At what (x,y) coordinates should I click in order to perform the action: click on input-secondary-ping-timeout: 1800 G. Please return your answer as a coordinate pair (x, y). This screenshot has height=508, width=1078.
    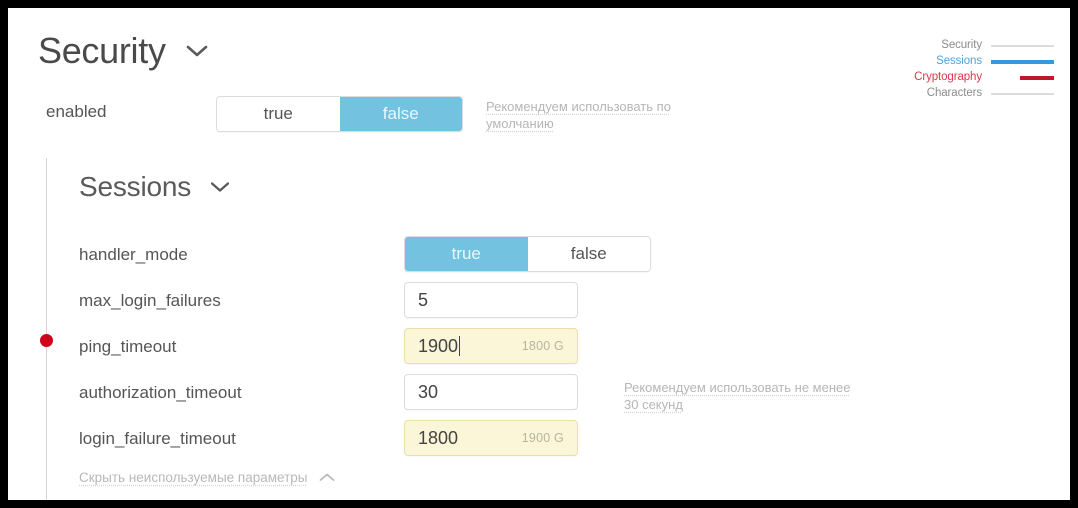
    Looking at the image, I should click on (542, 346).